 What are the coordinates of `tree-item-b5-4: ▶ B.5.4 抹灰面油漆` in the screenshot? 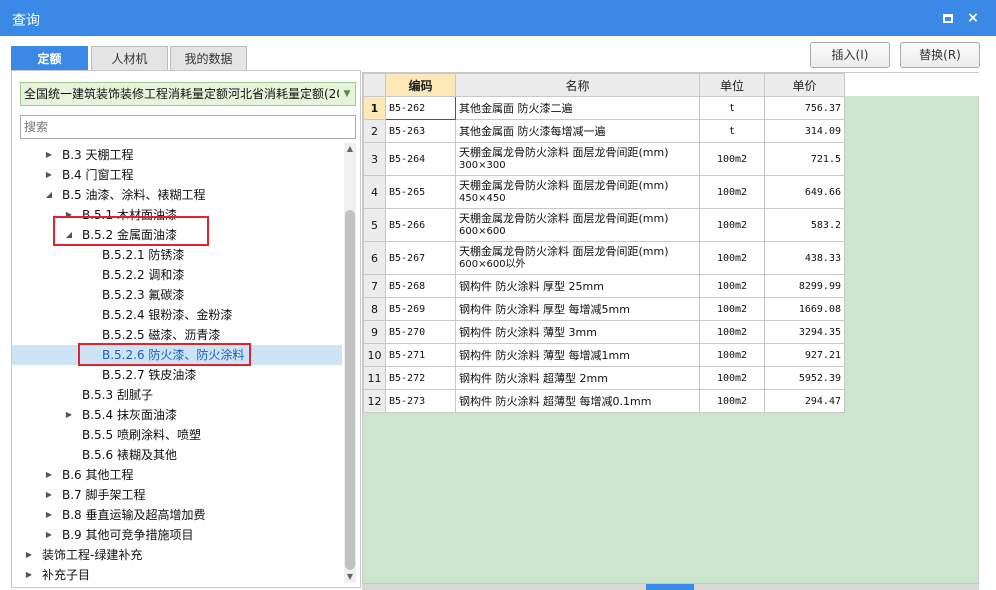 It's located at (177, 415).